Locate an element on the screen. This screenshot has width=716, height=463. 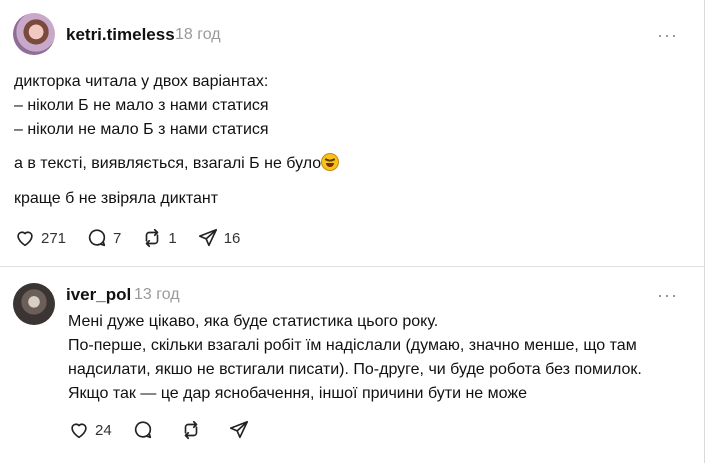
repost-button is located at coordinates (191, 430).